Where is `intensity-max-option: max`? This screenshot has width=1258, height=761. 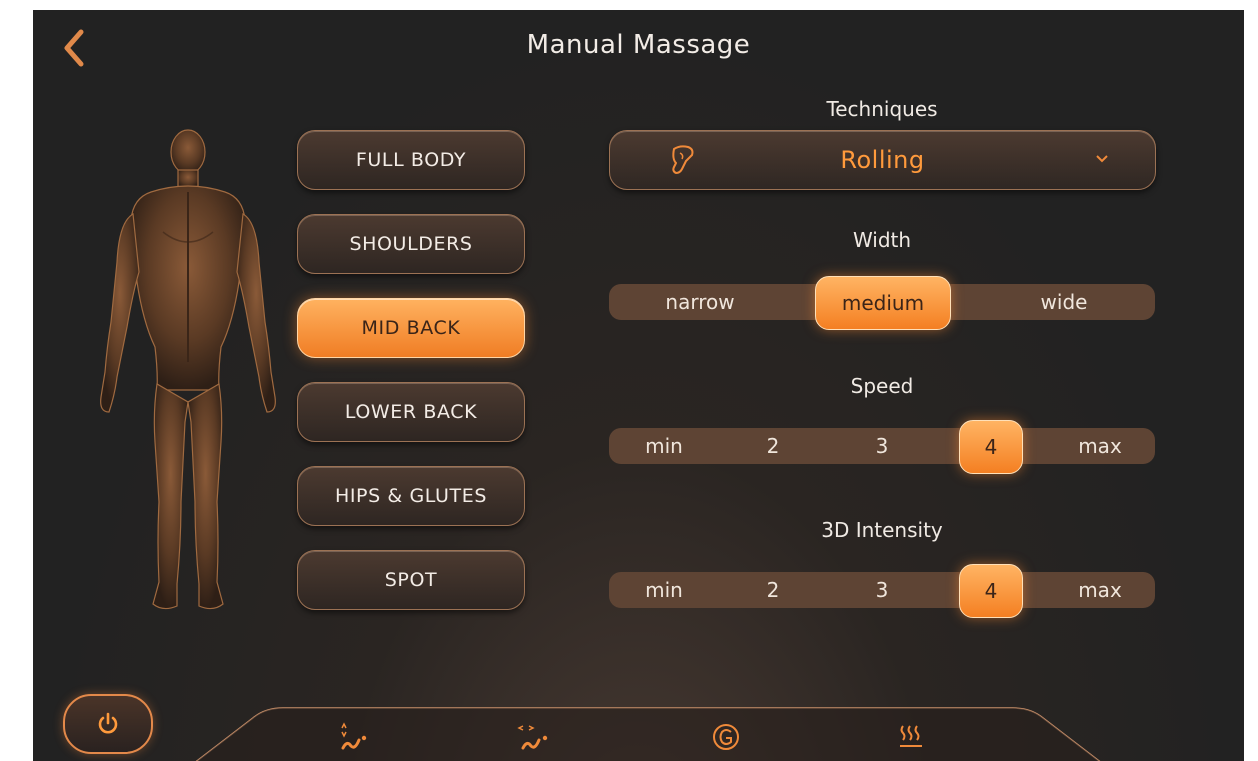
intensity-max-option: max is located at coordinates (1100, 590).